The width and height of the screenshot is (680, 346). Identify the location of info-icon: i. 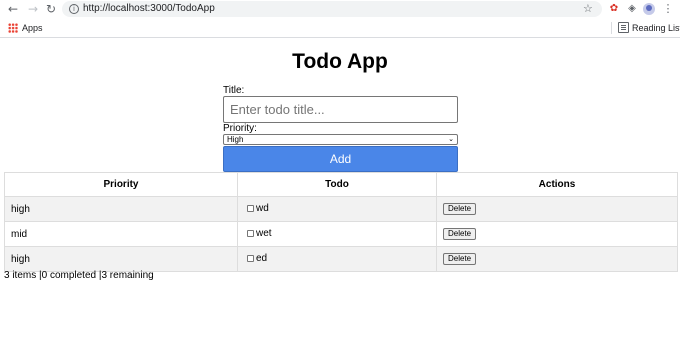
(74, 9).